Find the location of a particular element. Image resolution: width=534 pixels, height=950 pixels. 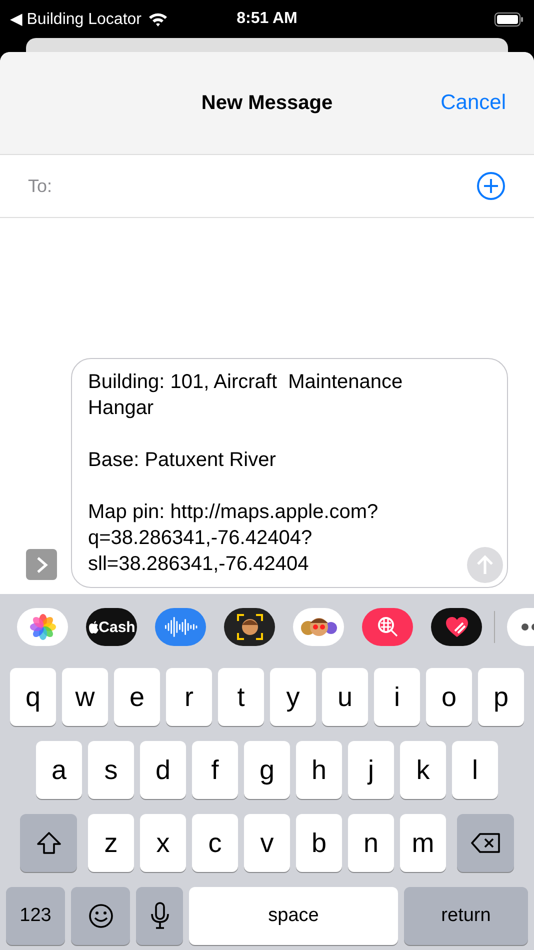

arrow-up-icon is located at coordinates (485, 565).